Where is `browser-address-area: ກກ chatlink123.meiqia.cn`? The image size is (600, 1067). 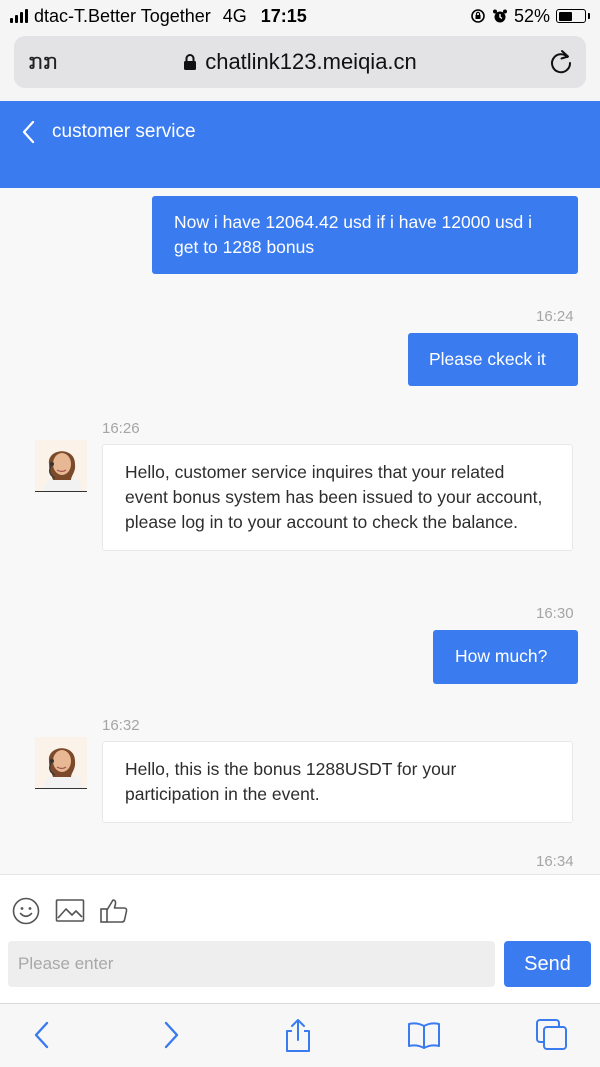
browser-address-area: ກກ chatlink123.meiqia.cn is located at coordinates (300, 66).